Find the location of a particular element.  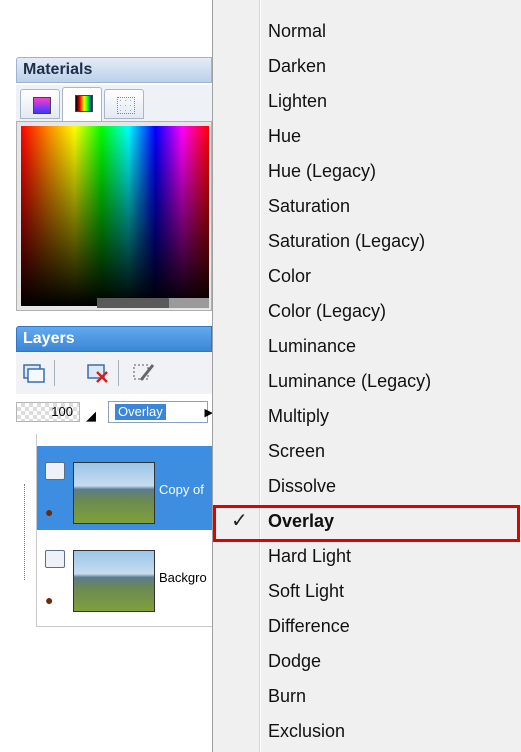

menu-item-label: Hue is located at coordinates (285, 136).